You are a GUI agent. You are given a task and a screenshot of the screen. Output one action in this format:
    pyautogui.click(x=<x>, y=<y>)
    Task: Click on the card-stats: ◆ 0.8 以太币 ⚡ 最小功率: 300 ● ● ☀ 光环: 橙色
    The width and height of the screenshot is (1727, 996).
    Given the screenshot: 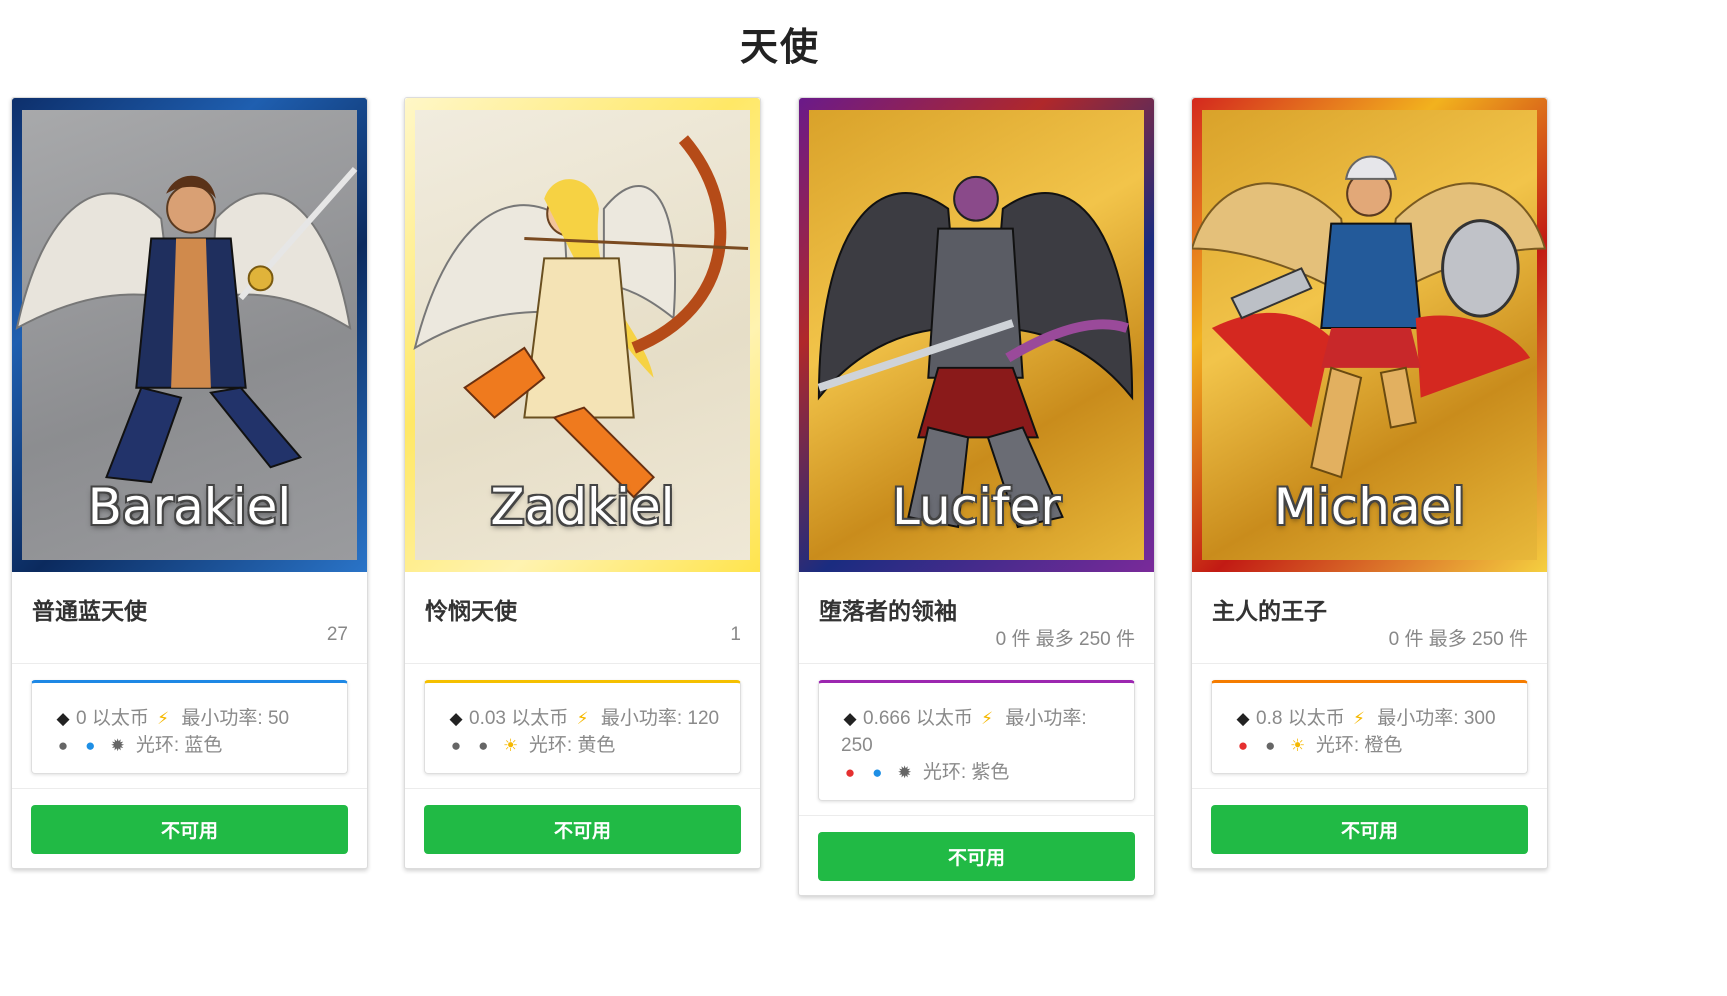 What is the action you would take?
    pyautogui.click(x=1369, y=727)
    